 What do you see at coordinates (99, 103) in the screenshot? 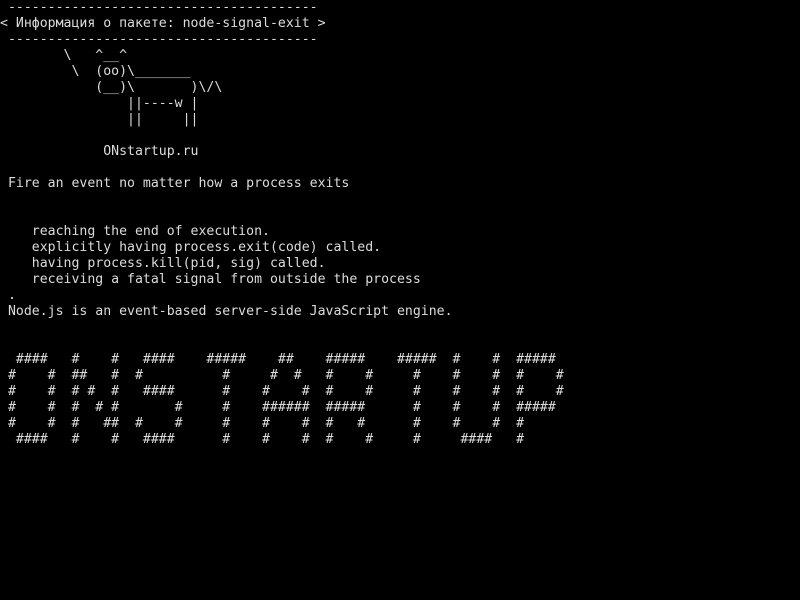
I see `cowsay-art-line: ||----w |` at bounding box center [99, 103].